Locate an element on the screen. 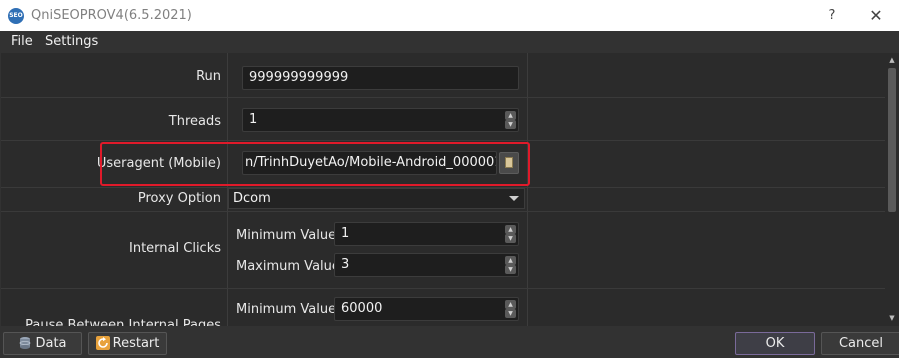 The width and height of the screenshot is (899, 358). internal-clicks-min-label: Minimum Value is located at coordinates (286, 235).